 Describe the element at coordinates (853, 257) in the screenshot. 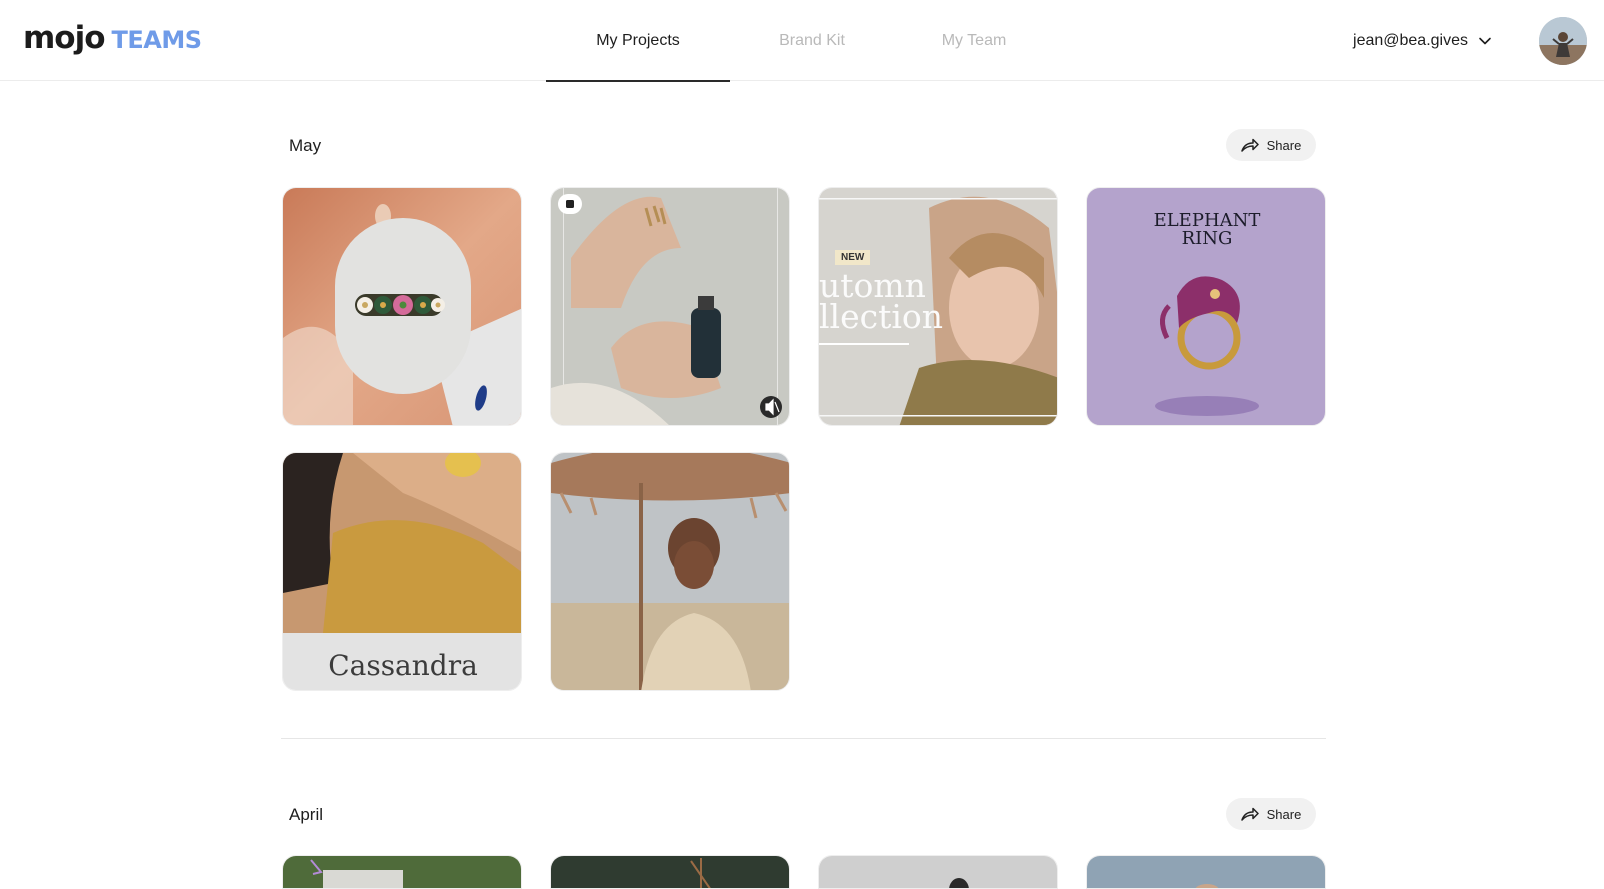

I see `new-badge: NEW` at that location.